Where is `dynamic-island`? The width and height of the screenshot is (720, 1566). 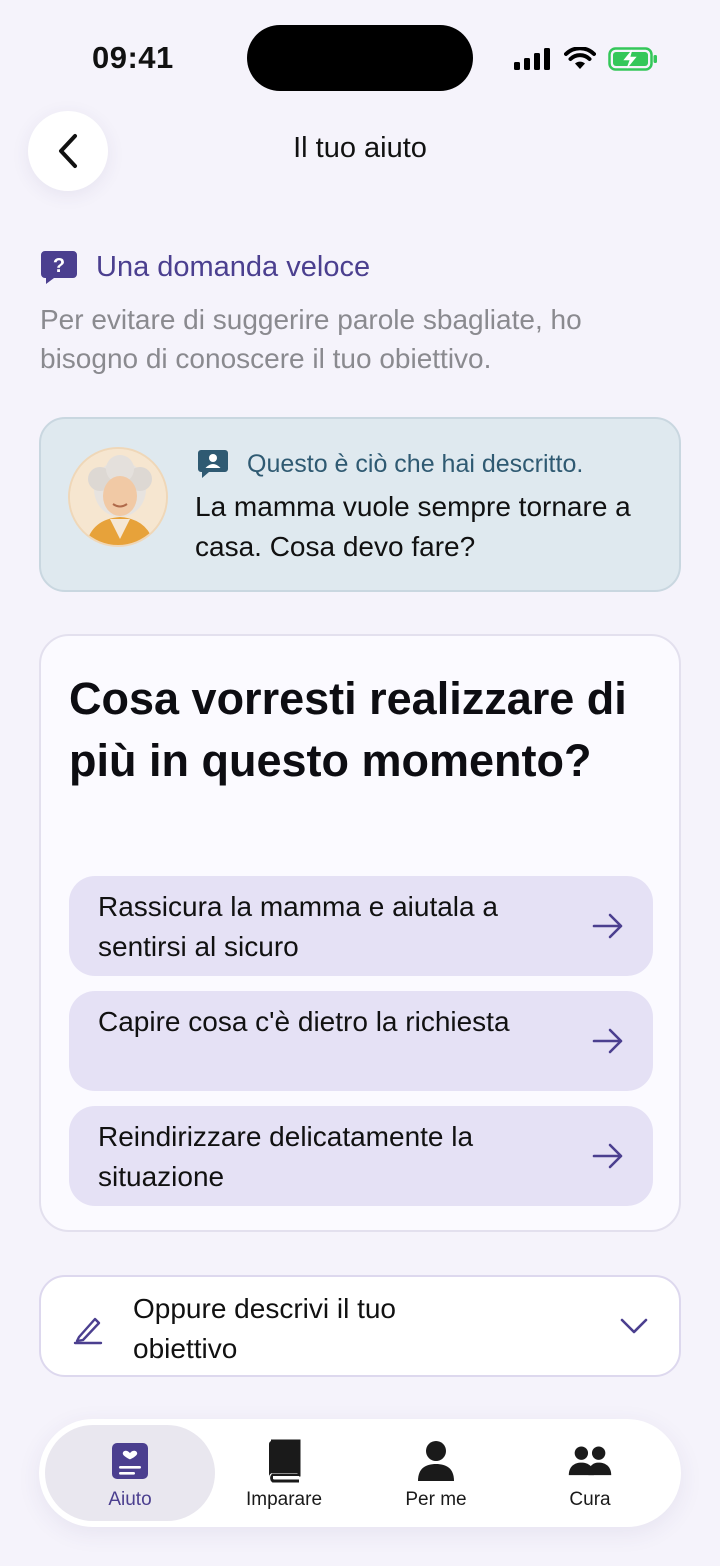
dynamic-island is located at coordinates (360, 58).